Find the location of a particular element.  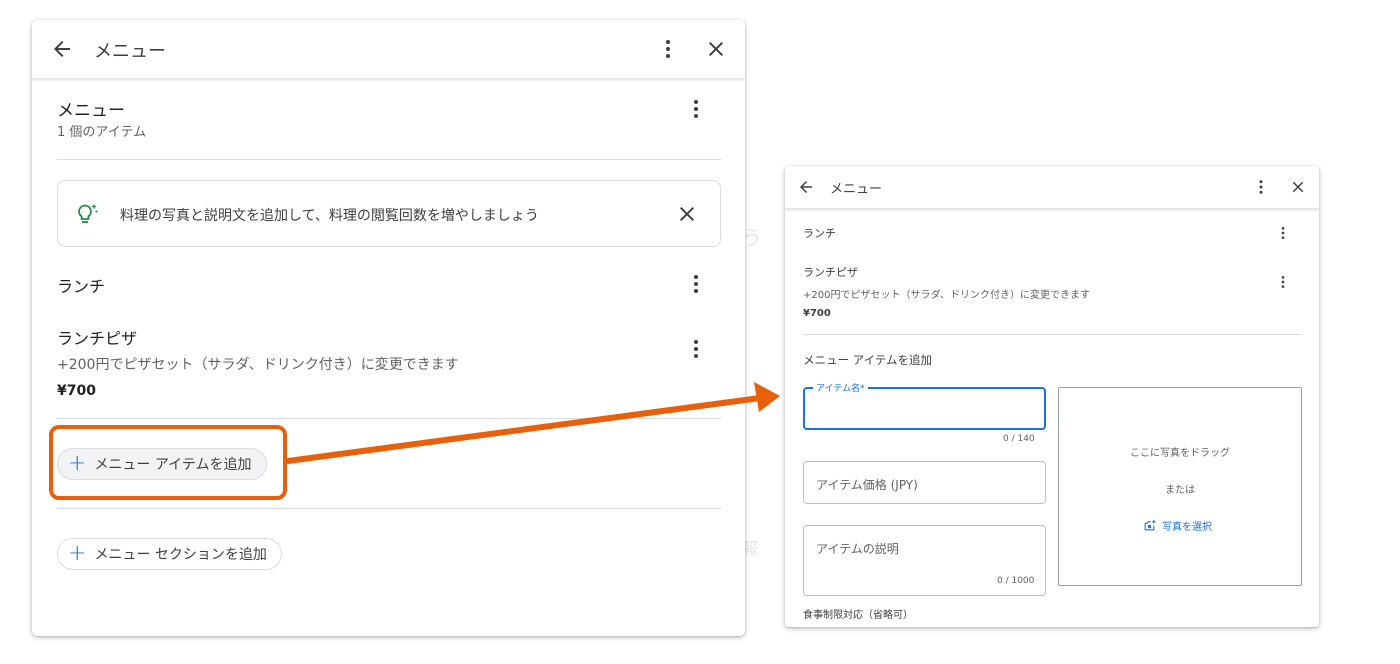

item-price-field: アイテム価格 (JPY) is located at coordinates (924, 482).